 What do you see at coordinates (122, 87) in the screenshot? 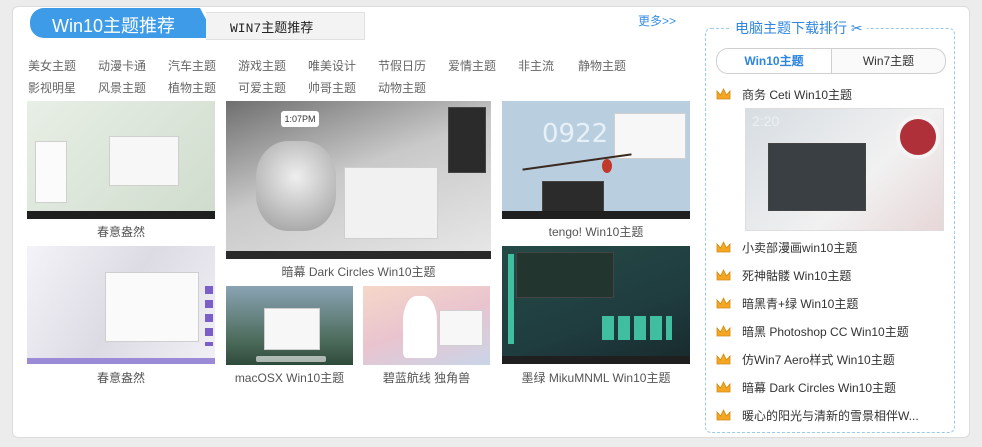
I see `category-link: 风景主题` at bounding box center [122, 87].